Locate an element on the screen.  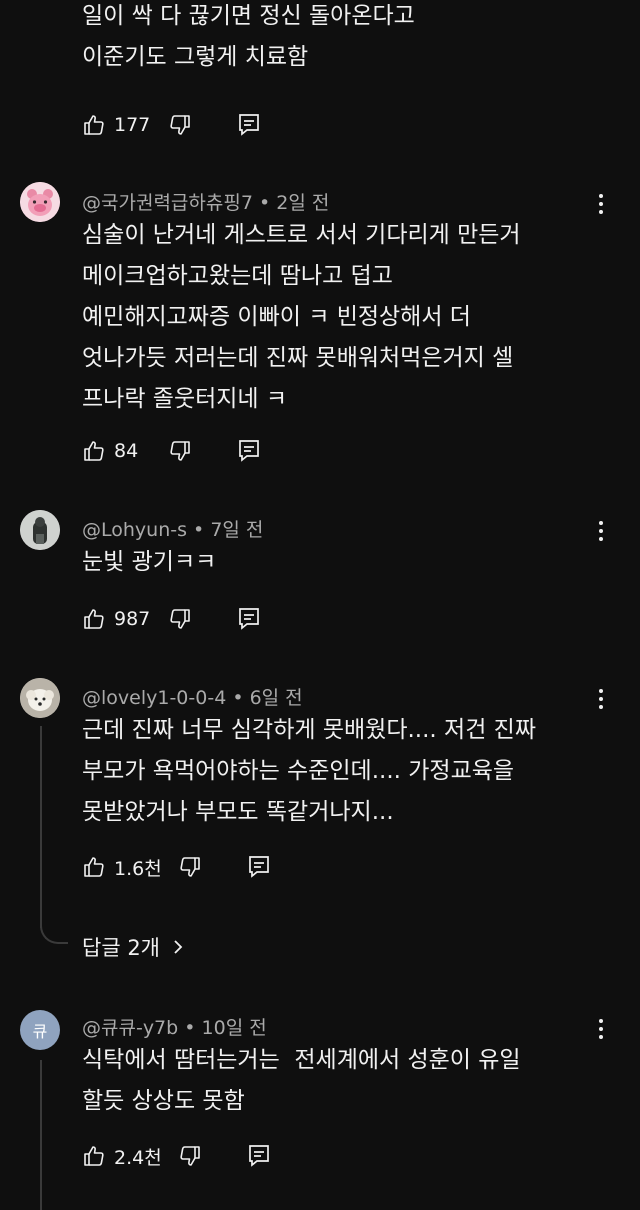
like-button: 1.6천 is located at coordinates (126, 867).